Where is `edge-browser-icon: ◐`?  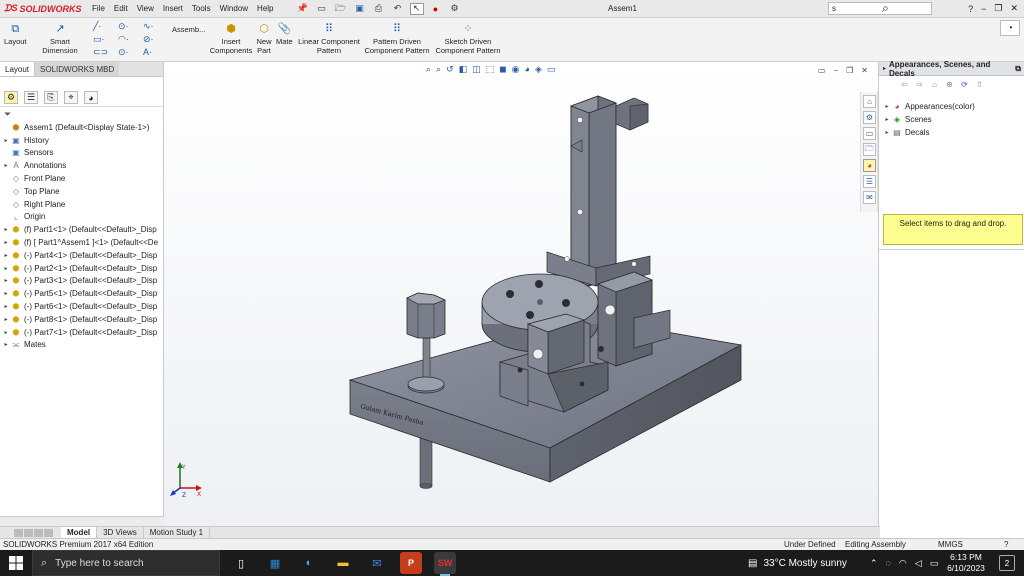 edge-browser-icon: ◐ is located at coordinates (309, 563).